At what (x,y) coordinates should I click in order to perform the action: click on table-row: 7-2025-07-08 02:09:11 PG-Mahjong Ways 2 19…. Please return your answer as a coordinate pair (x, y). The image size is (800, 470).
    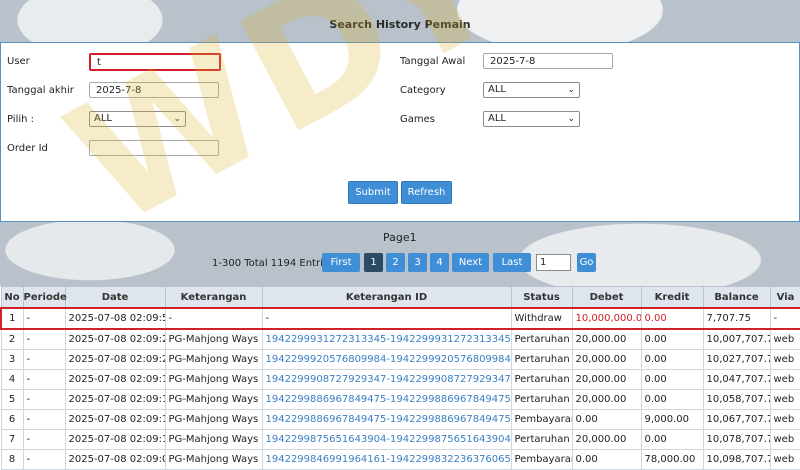
    Looking at the image, I should click on (400, 439).